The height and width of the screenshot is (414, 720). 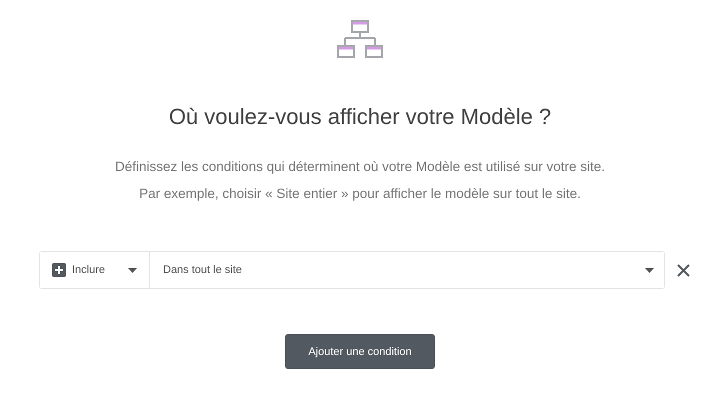 I want to click on plus-icon, so click(x=59, y=270).